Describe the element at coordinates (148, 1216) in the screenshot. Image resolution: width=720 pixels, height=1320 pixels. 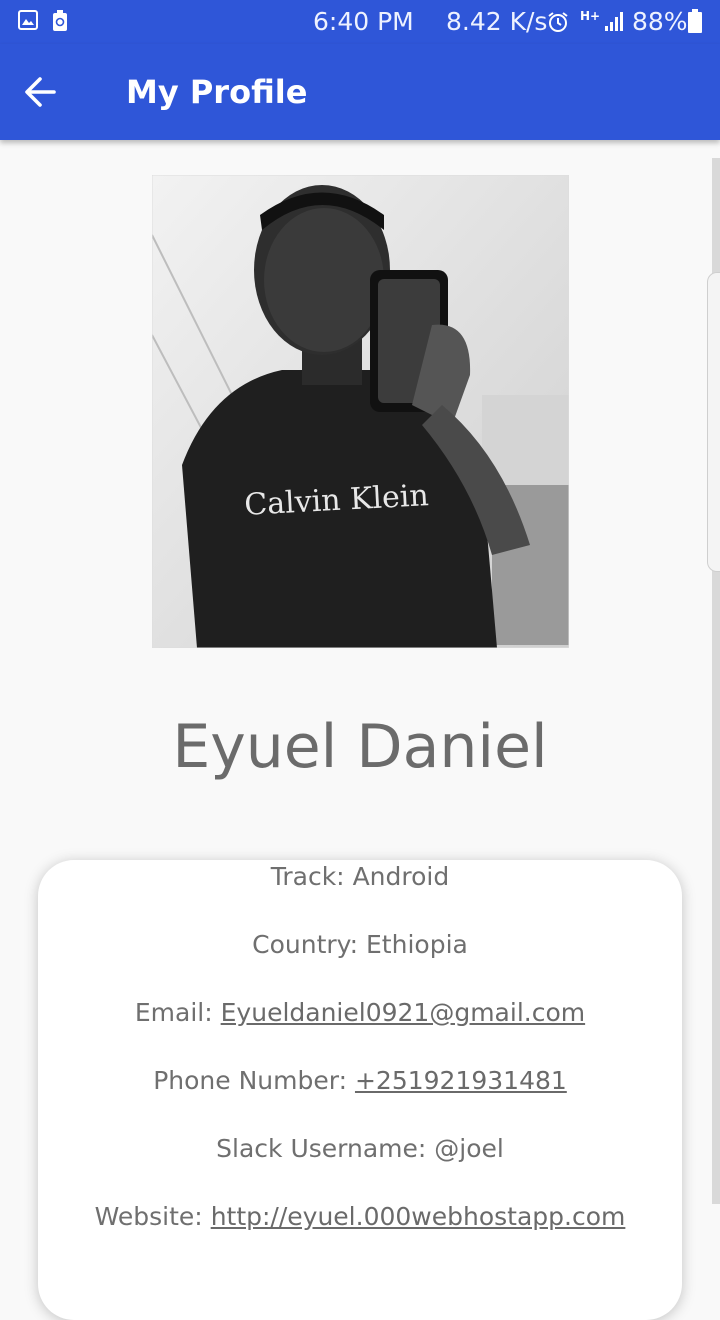
I see `website-label: Website:` at that location.